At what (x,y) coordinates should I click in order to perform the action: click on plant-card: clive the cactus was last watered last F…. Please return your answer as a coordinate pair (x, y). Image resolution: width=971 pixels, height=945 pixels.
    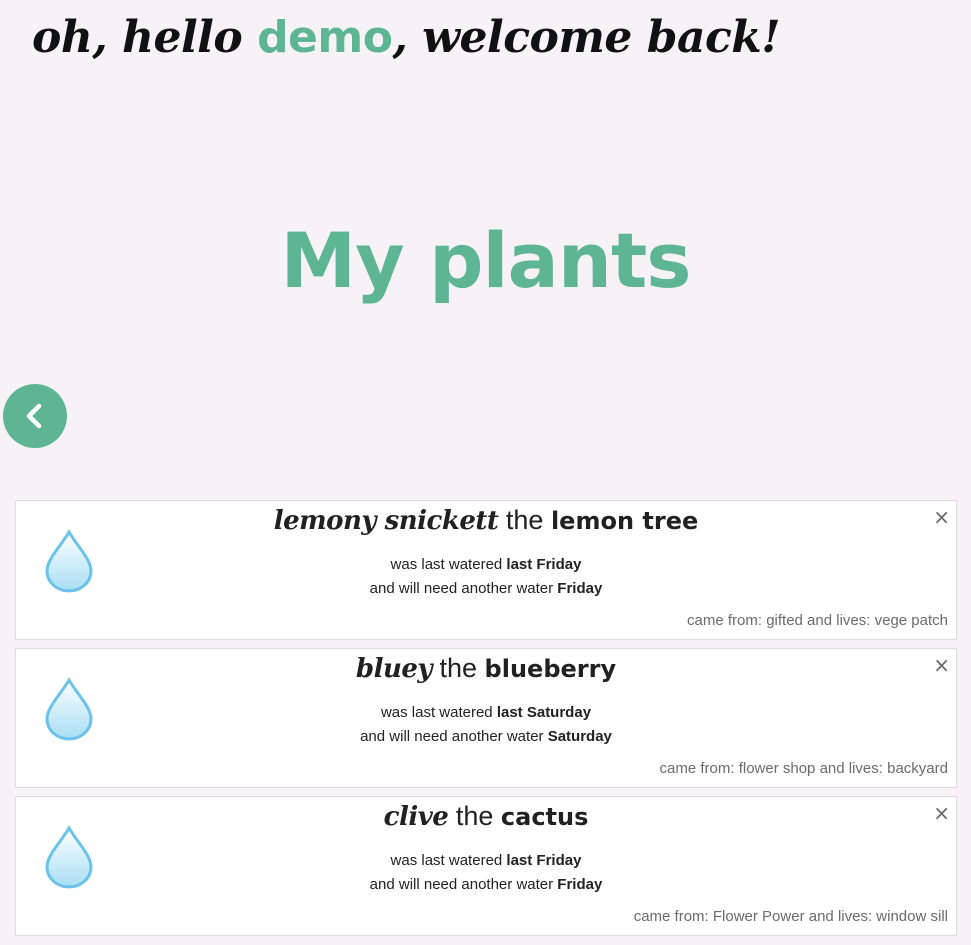
    Looking at the image, I should click on (486, 866).